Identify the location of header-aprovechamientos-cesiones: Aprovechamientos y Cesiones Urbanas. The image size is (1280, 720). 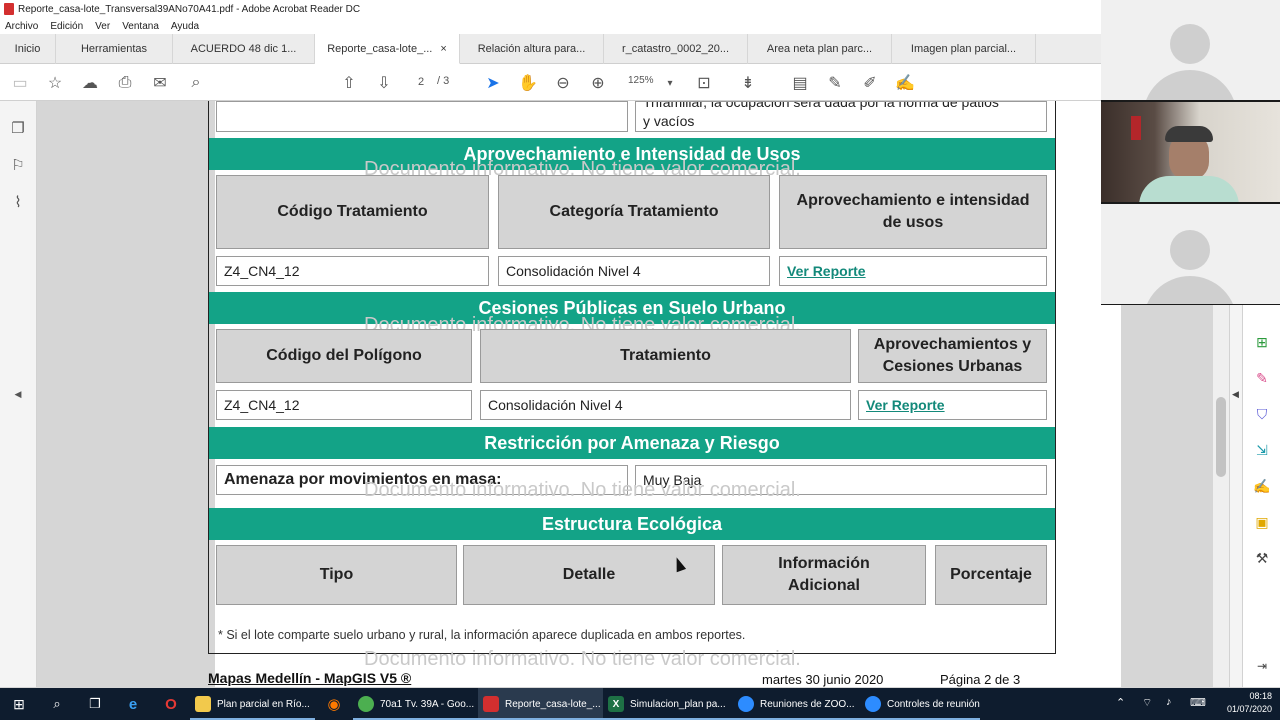
(952, 356).